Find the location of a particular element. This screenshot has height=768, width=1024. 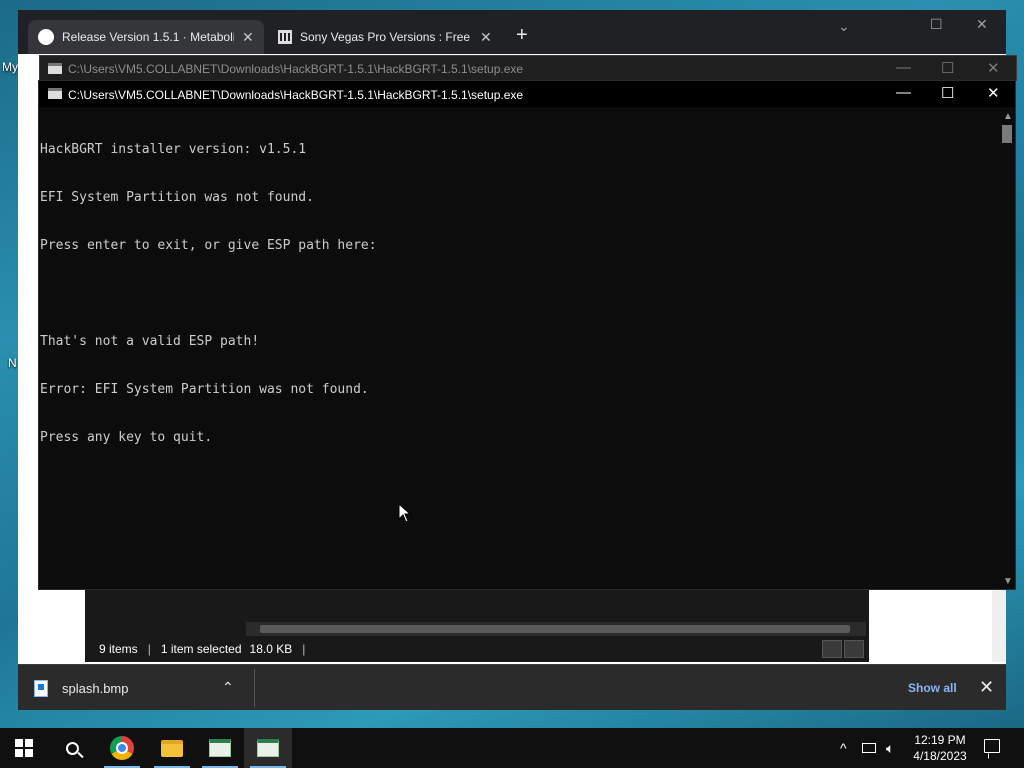

tab-archive-sony-vegas: Sony Vegas Pro Versions : Free D ✕ is located at coordinates (386, 37).